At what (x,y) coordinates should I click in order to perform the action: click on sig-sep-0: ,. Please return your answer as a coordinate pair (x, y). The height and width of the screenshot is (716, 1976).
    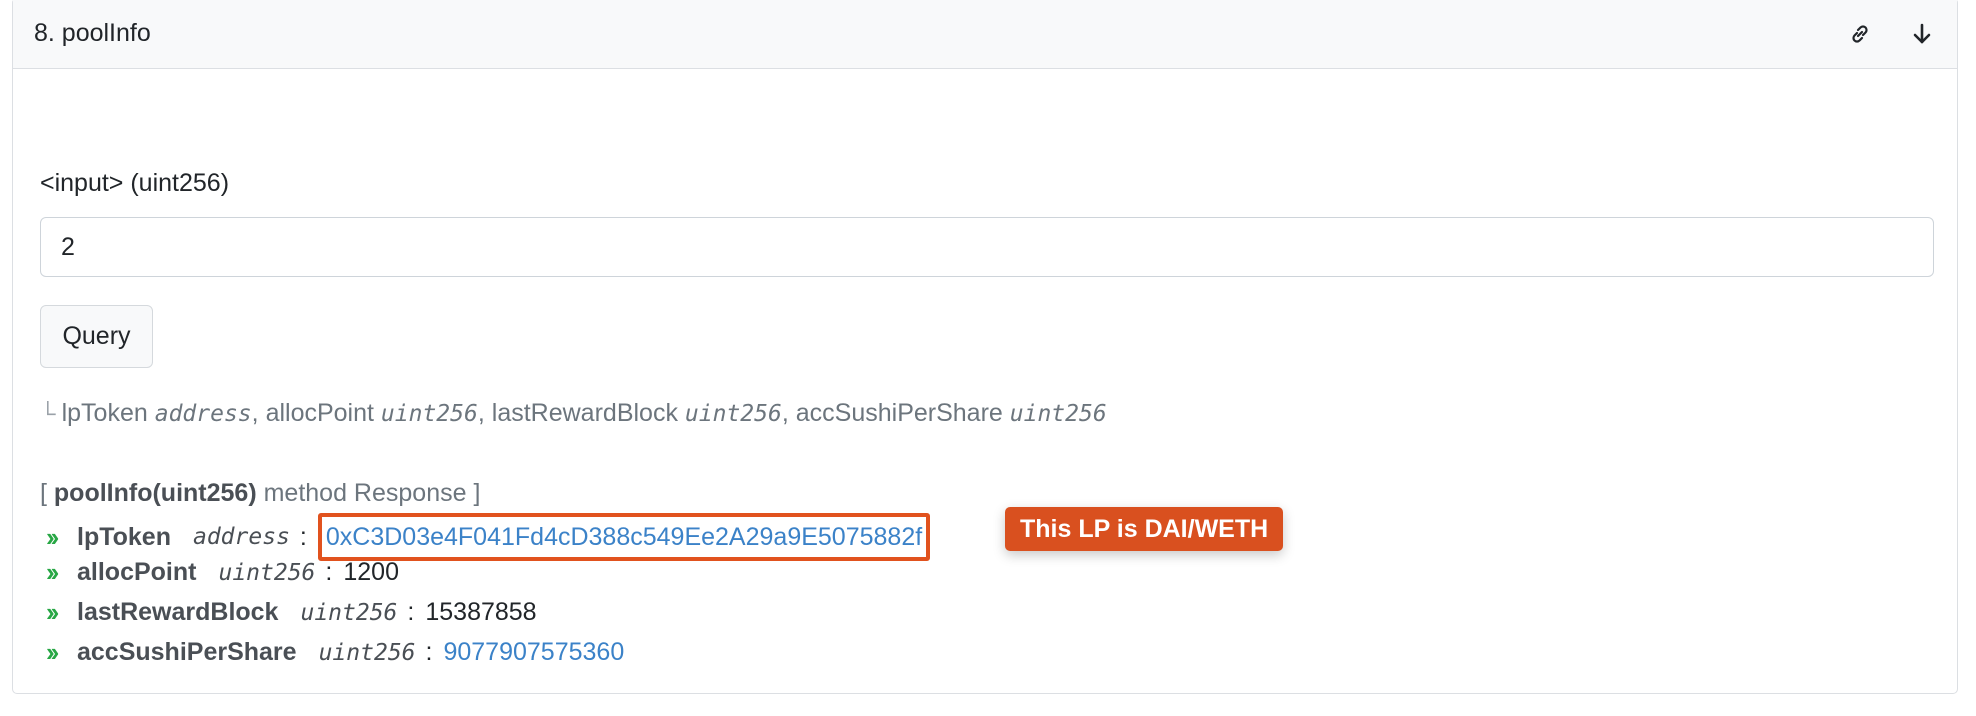
    Looking at the image, I should click on (258, 413).